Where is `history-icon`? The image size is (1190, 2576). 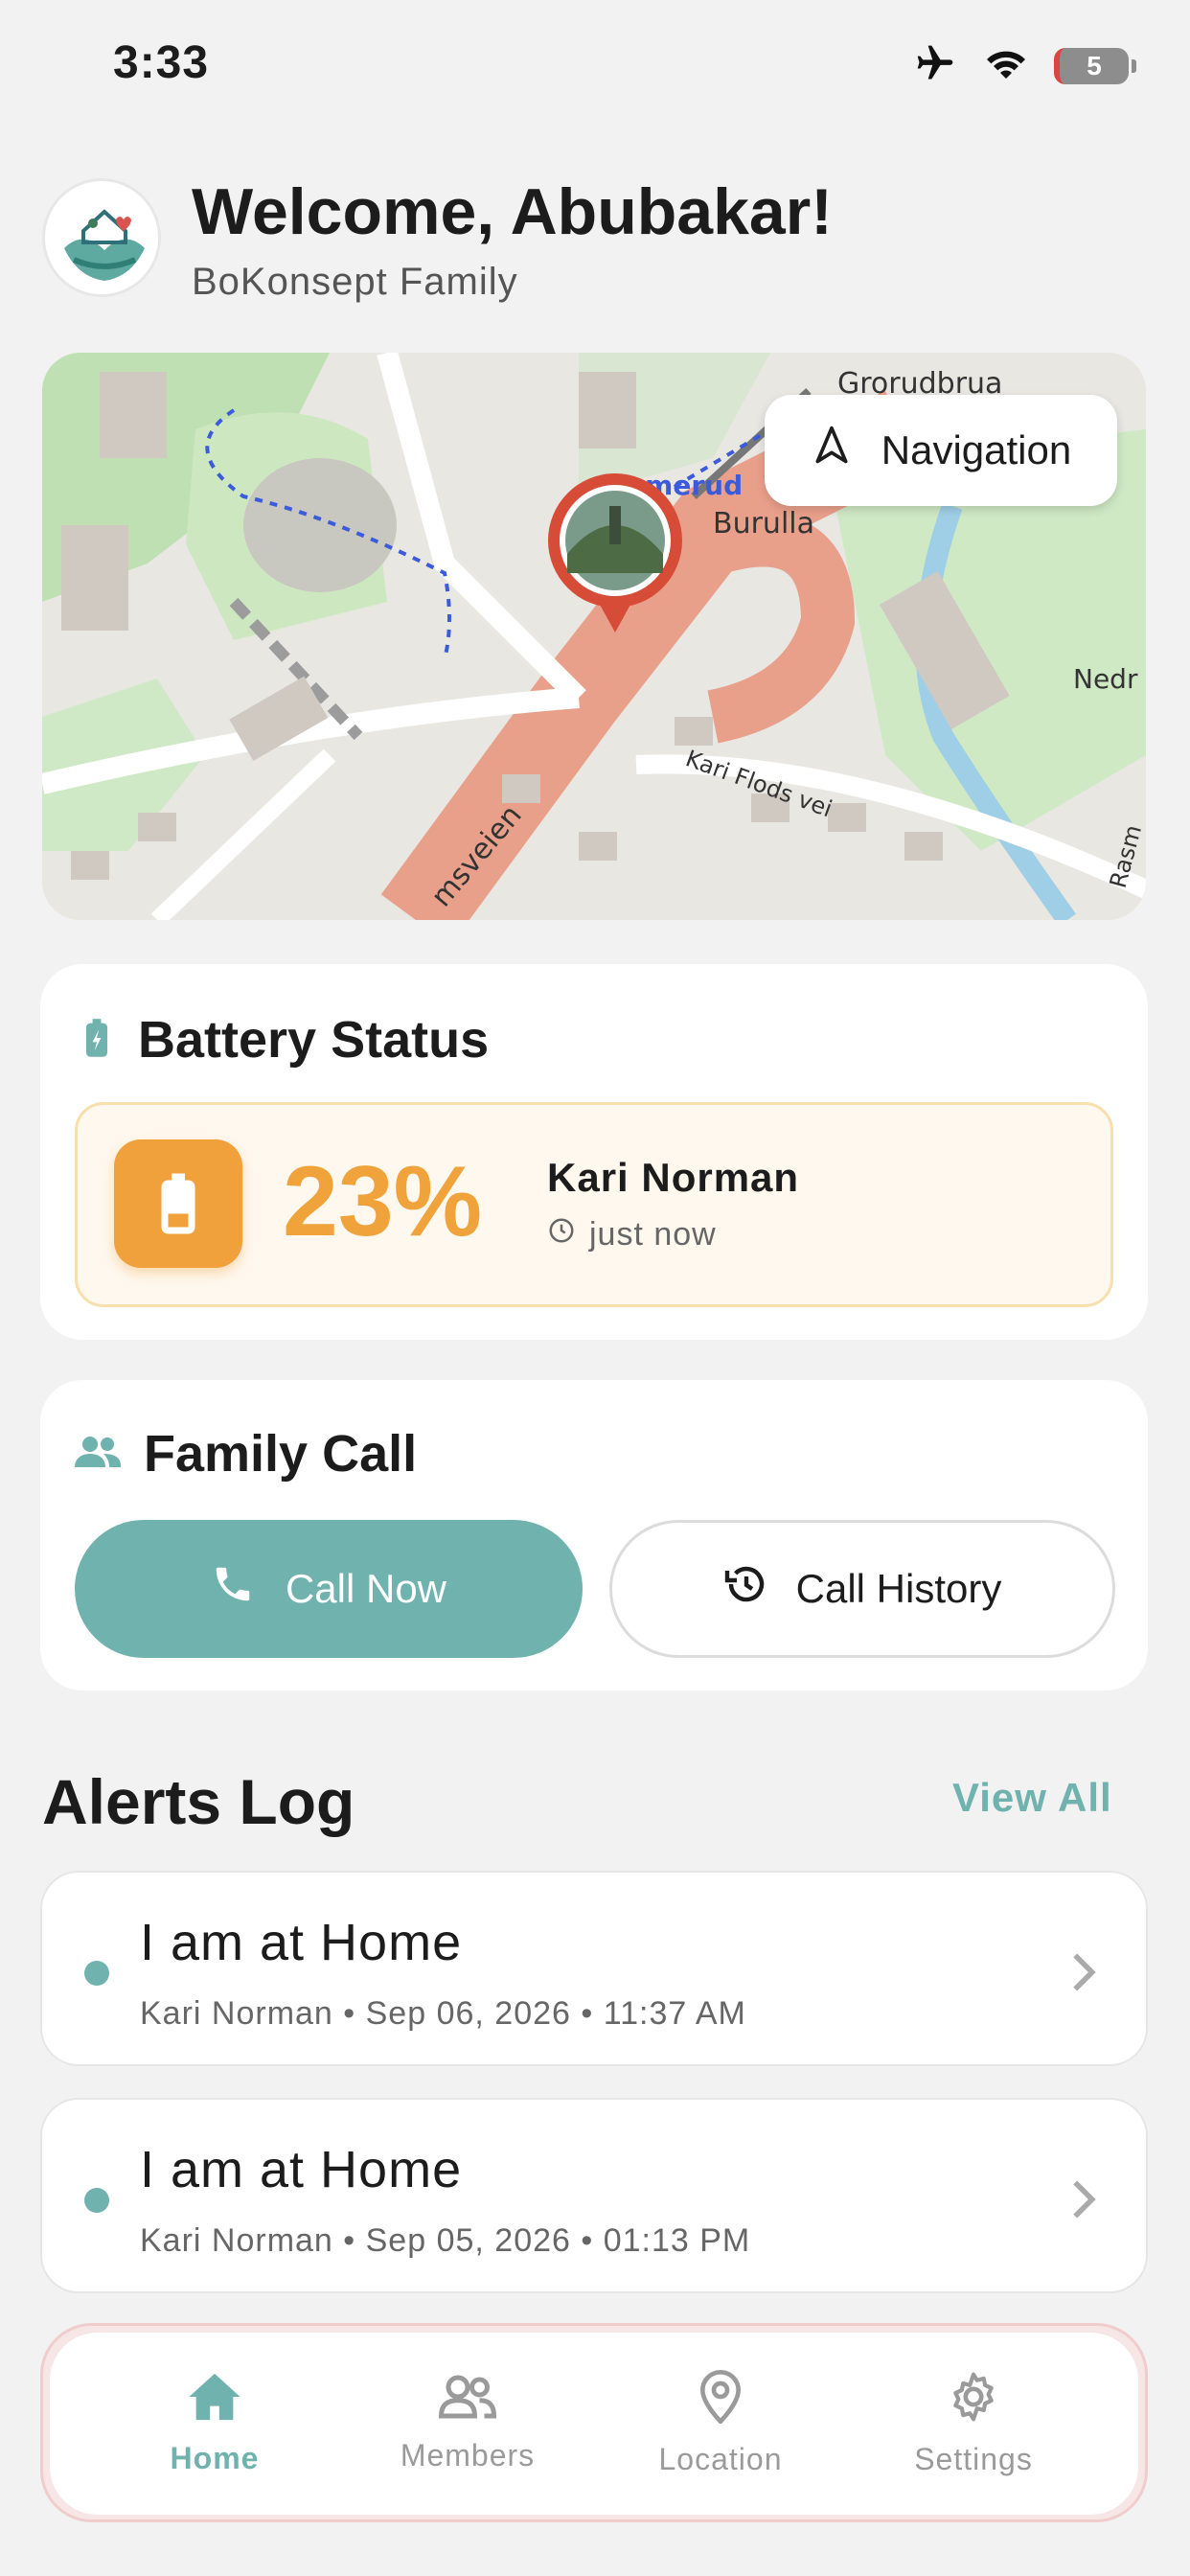
history-icon is located at coordinates (746, 1589).